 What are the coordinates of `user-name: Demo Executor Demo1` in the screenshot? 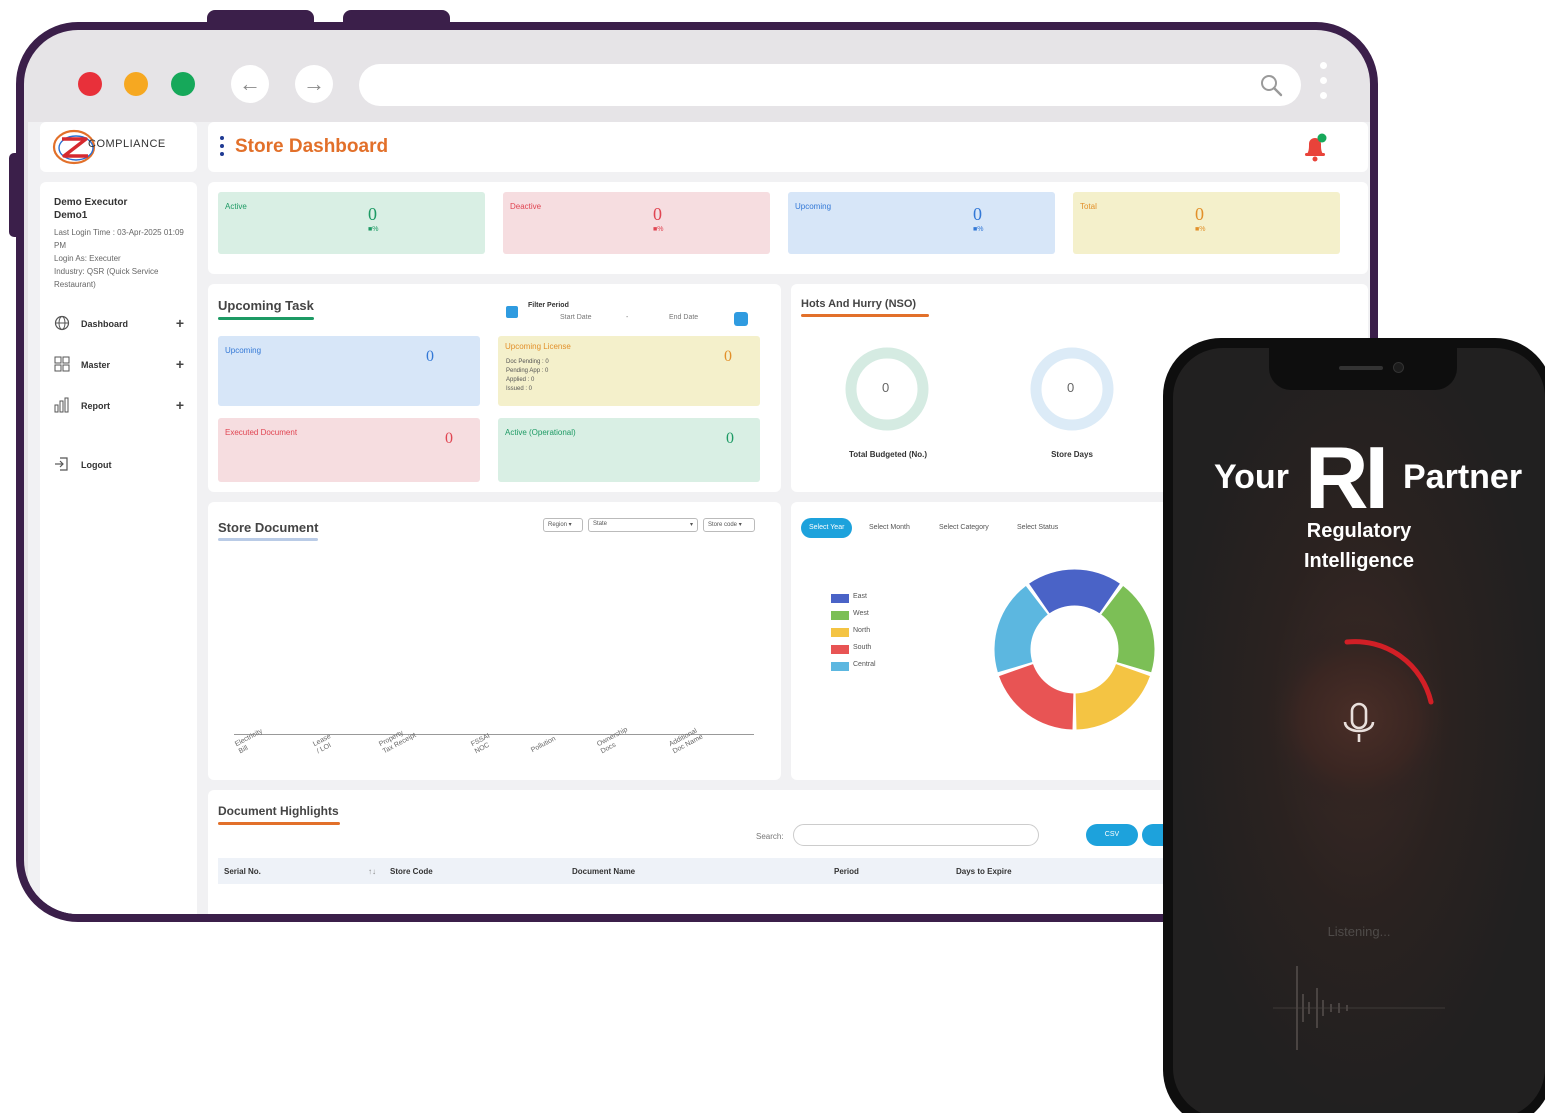 It's located at (91, 209).